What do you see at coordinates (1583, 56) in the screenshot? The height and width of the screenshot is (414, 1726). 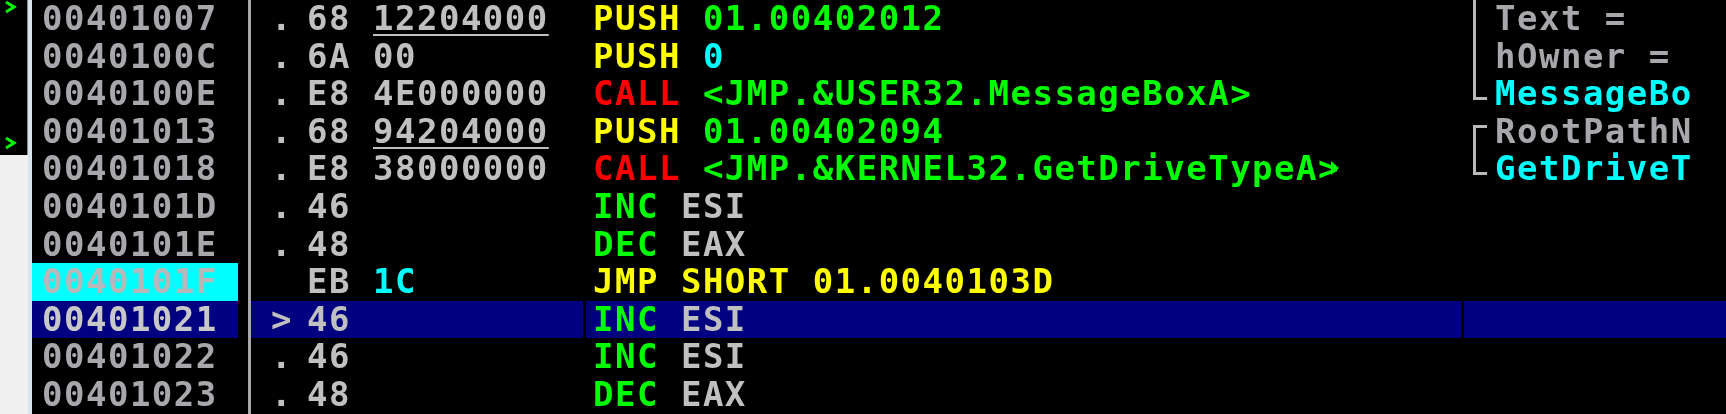 I see `comment-text: hOwner =` at bounding box center [1583, 56].